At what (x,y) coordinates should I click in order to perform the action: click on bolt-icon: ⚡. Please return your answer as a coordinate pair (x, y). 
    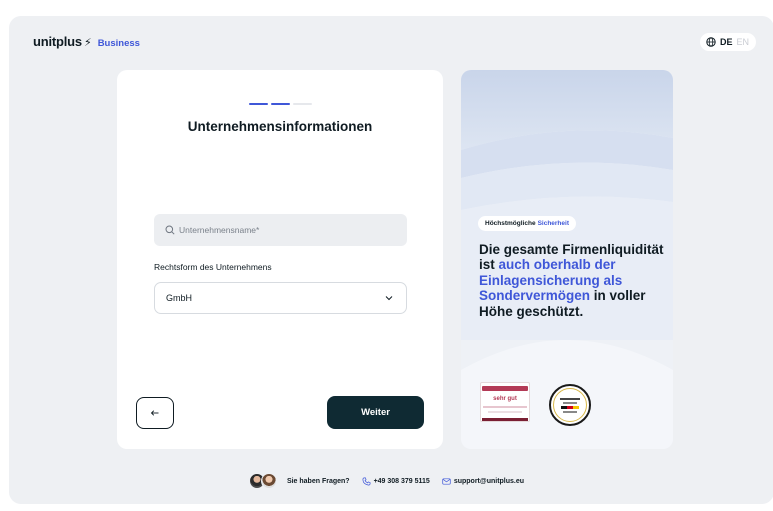
    Looking at the image, I should click on (87, 43).